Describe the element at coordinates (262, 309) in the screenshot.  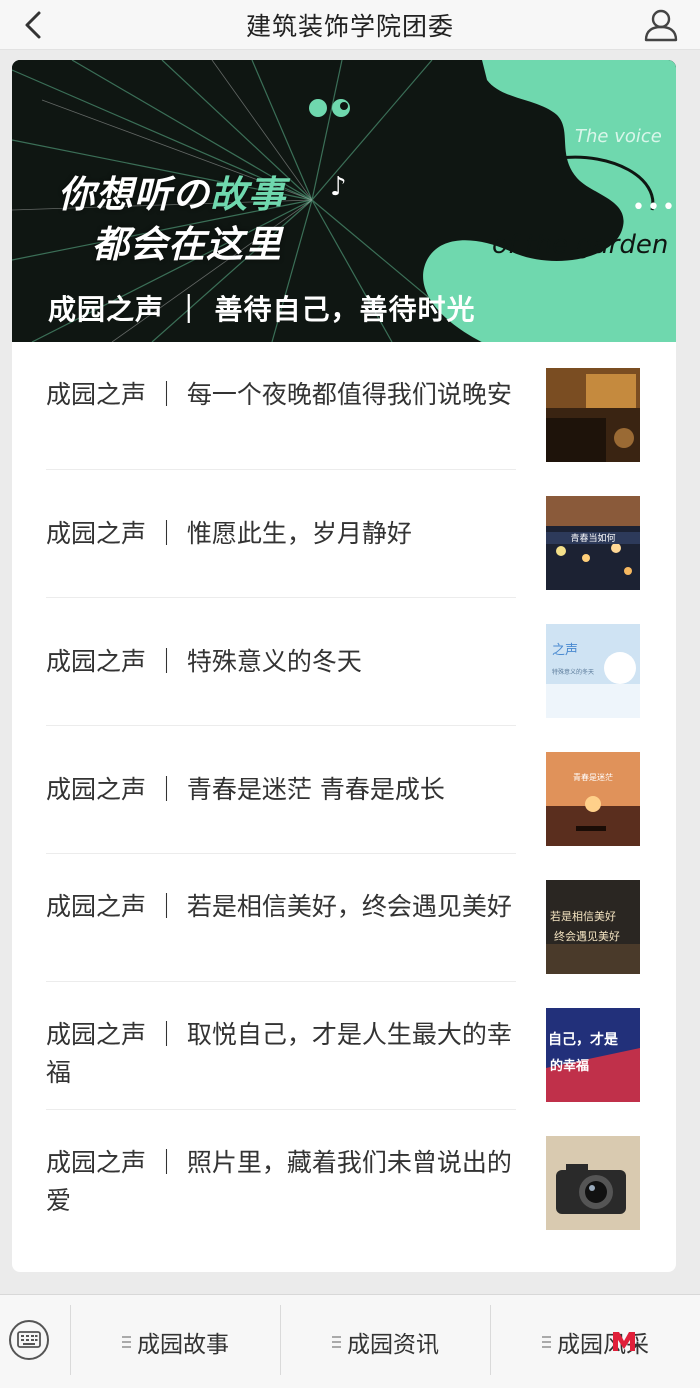
I see `banner-caption: 成园之声 ｜ 善待自己，善待时光` at that location.